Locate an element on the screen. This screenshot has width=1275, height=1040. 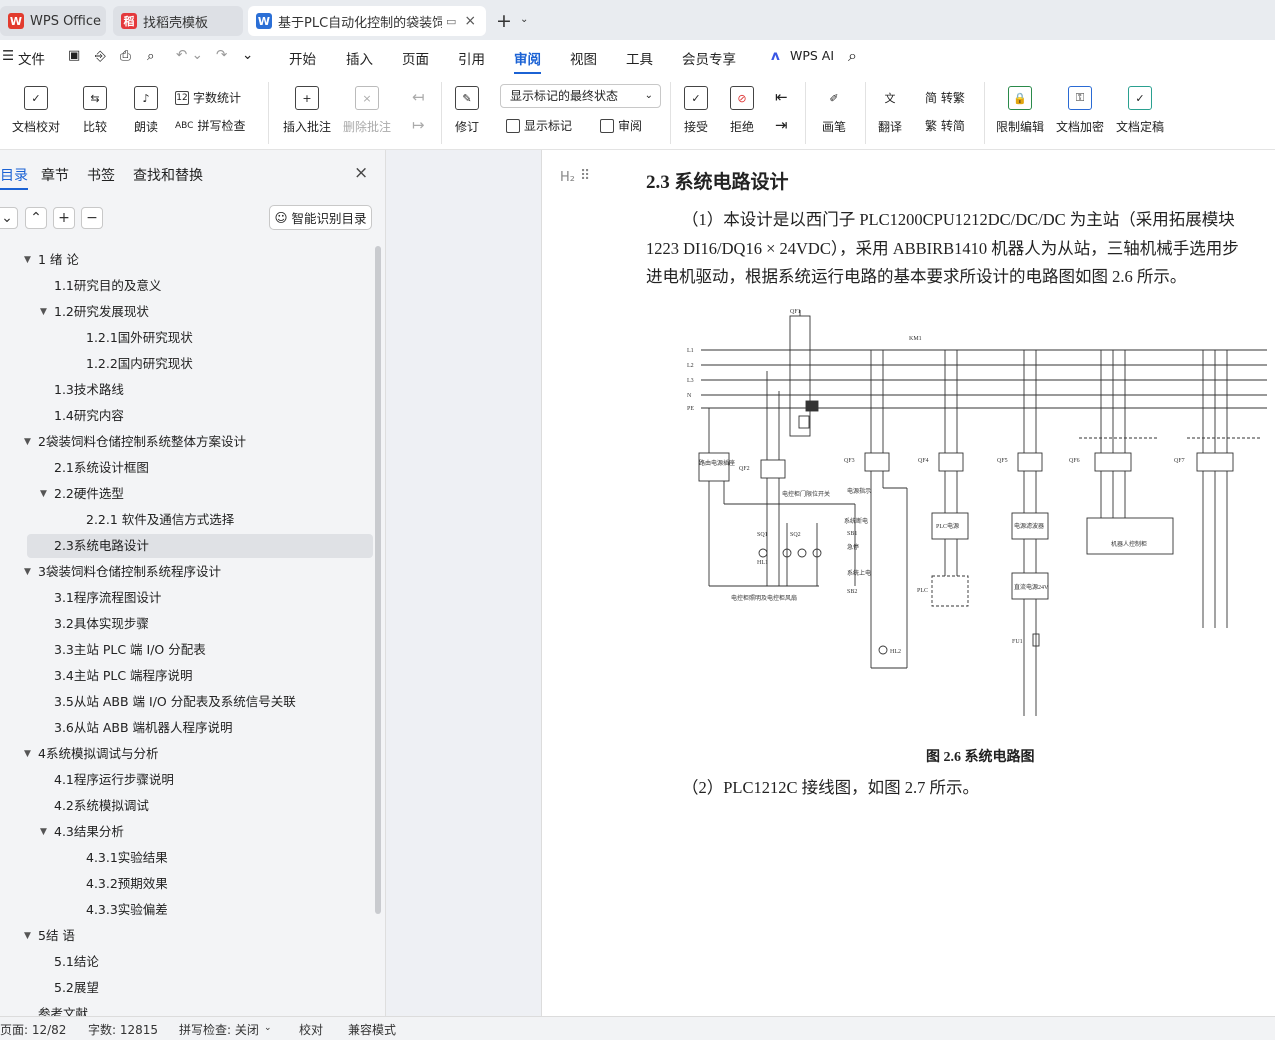
print-icon: ⎙ is located at coordinates (125, 56).